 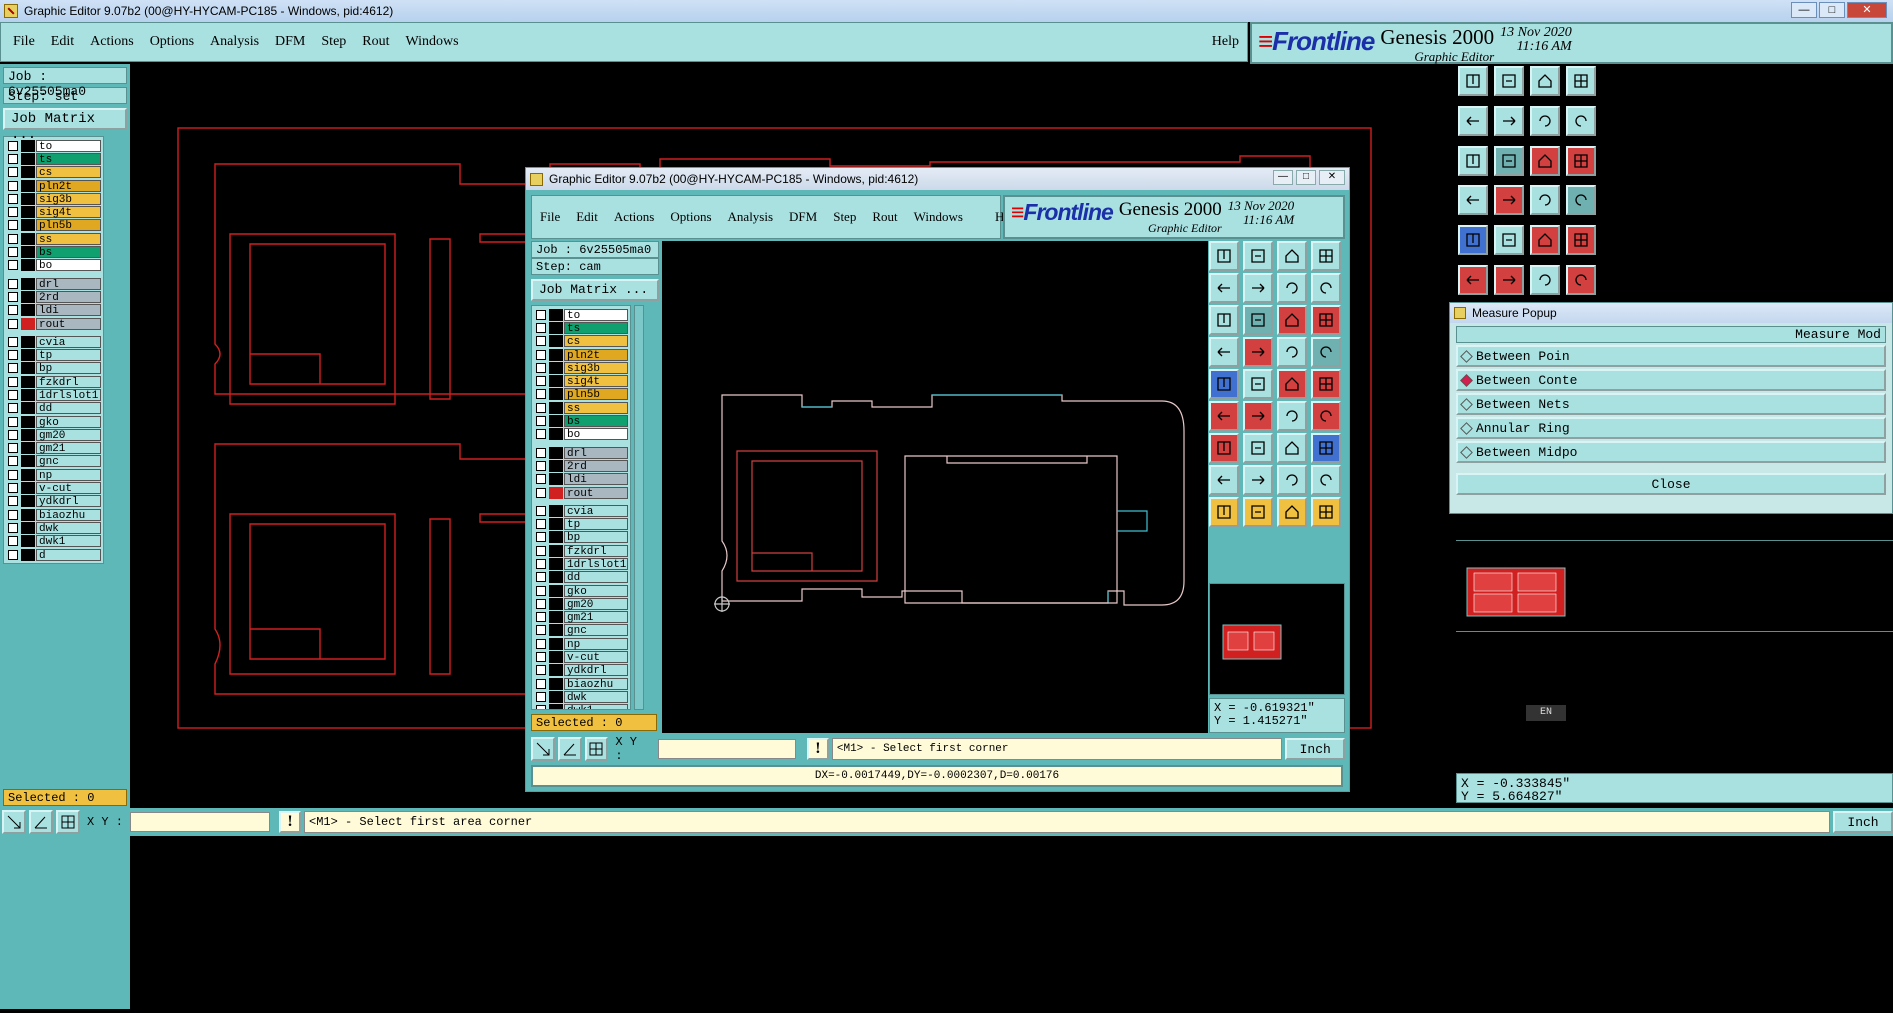 What do you see at coordinates (938, 217) in the screenshot?
I see `sub-menu-windows: Windows` at bounding box center [938, 217].